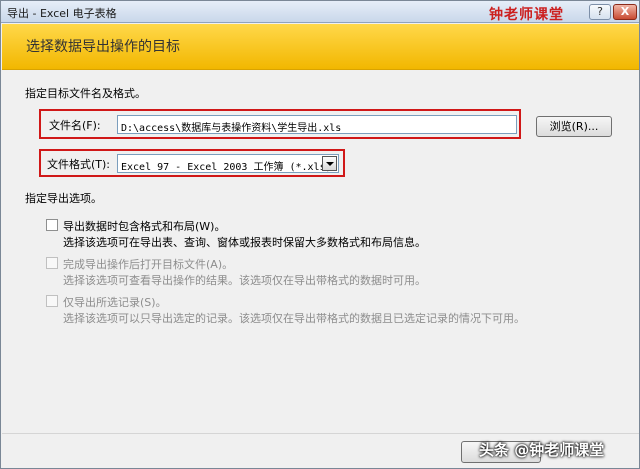 The width and height of the screenshot is (640, 469). What do you see at coordinates (526, 15) in the screenshot?
I see `watermark-top: 钟老师课堂` at bounding box center [526, 15].